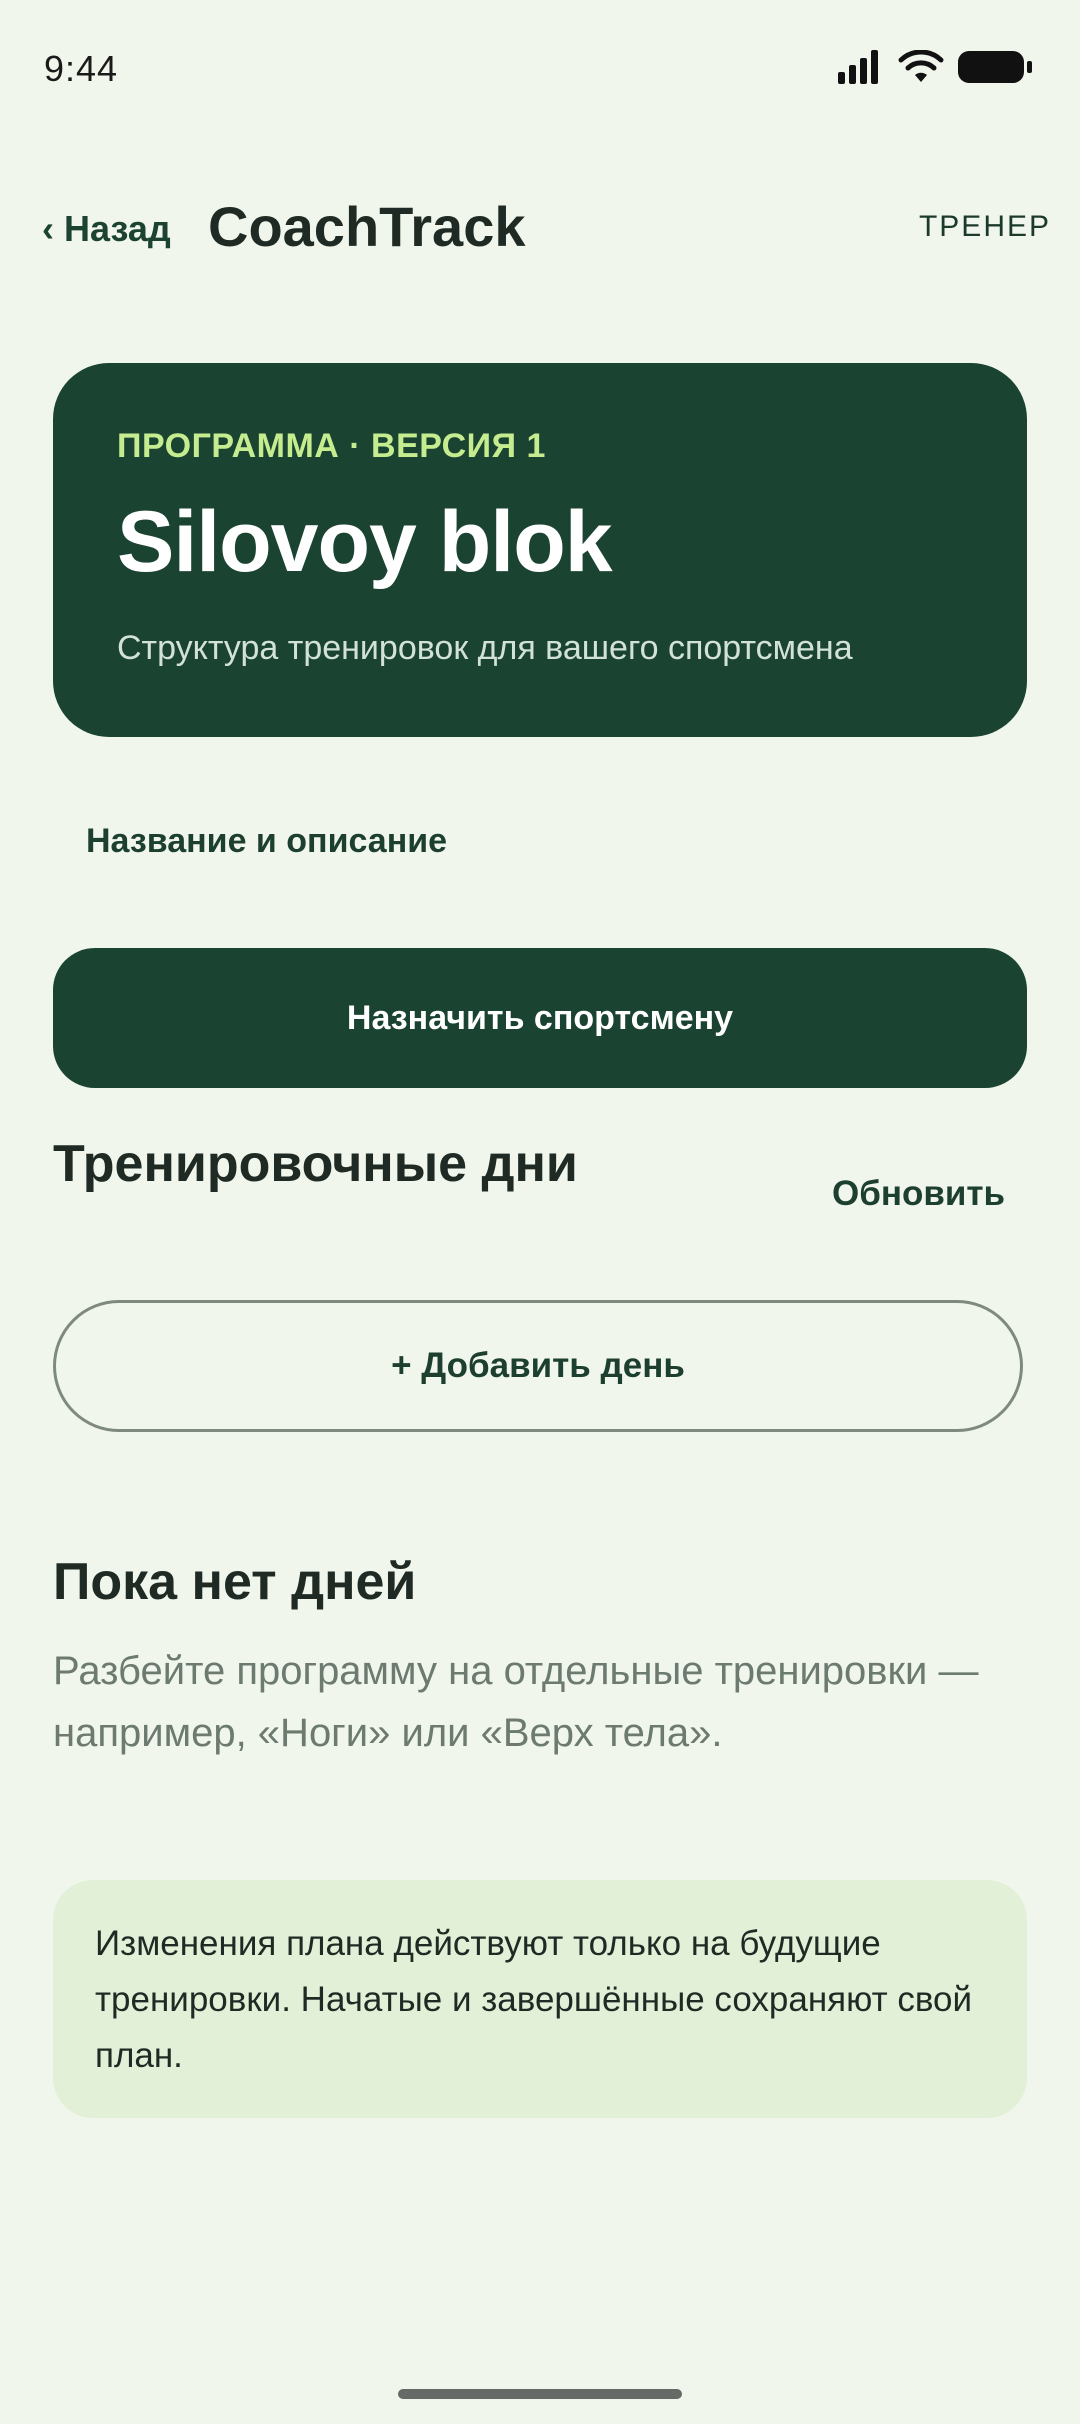  What do you see at coordinates (266, 841) in the screenshot?
I see `edit-name-description-link: Название и описание` at bounding box center [266, 841].